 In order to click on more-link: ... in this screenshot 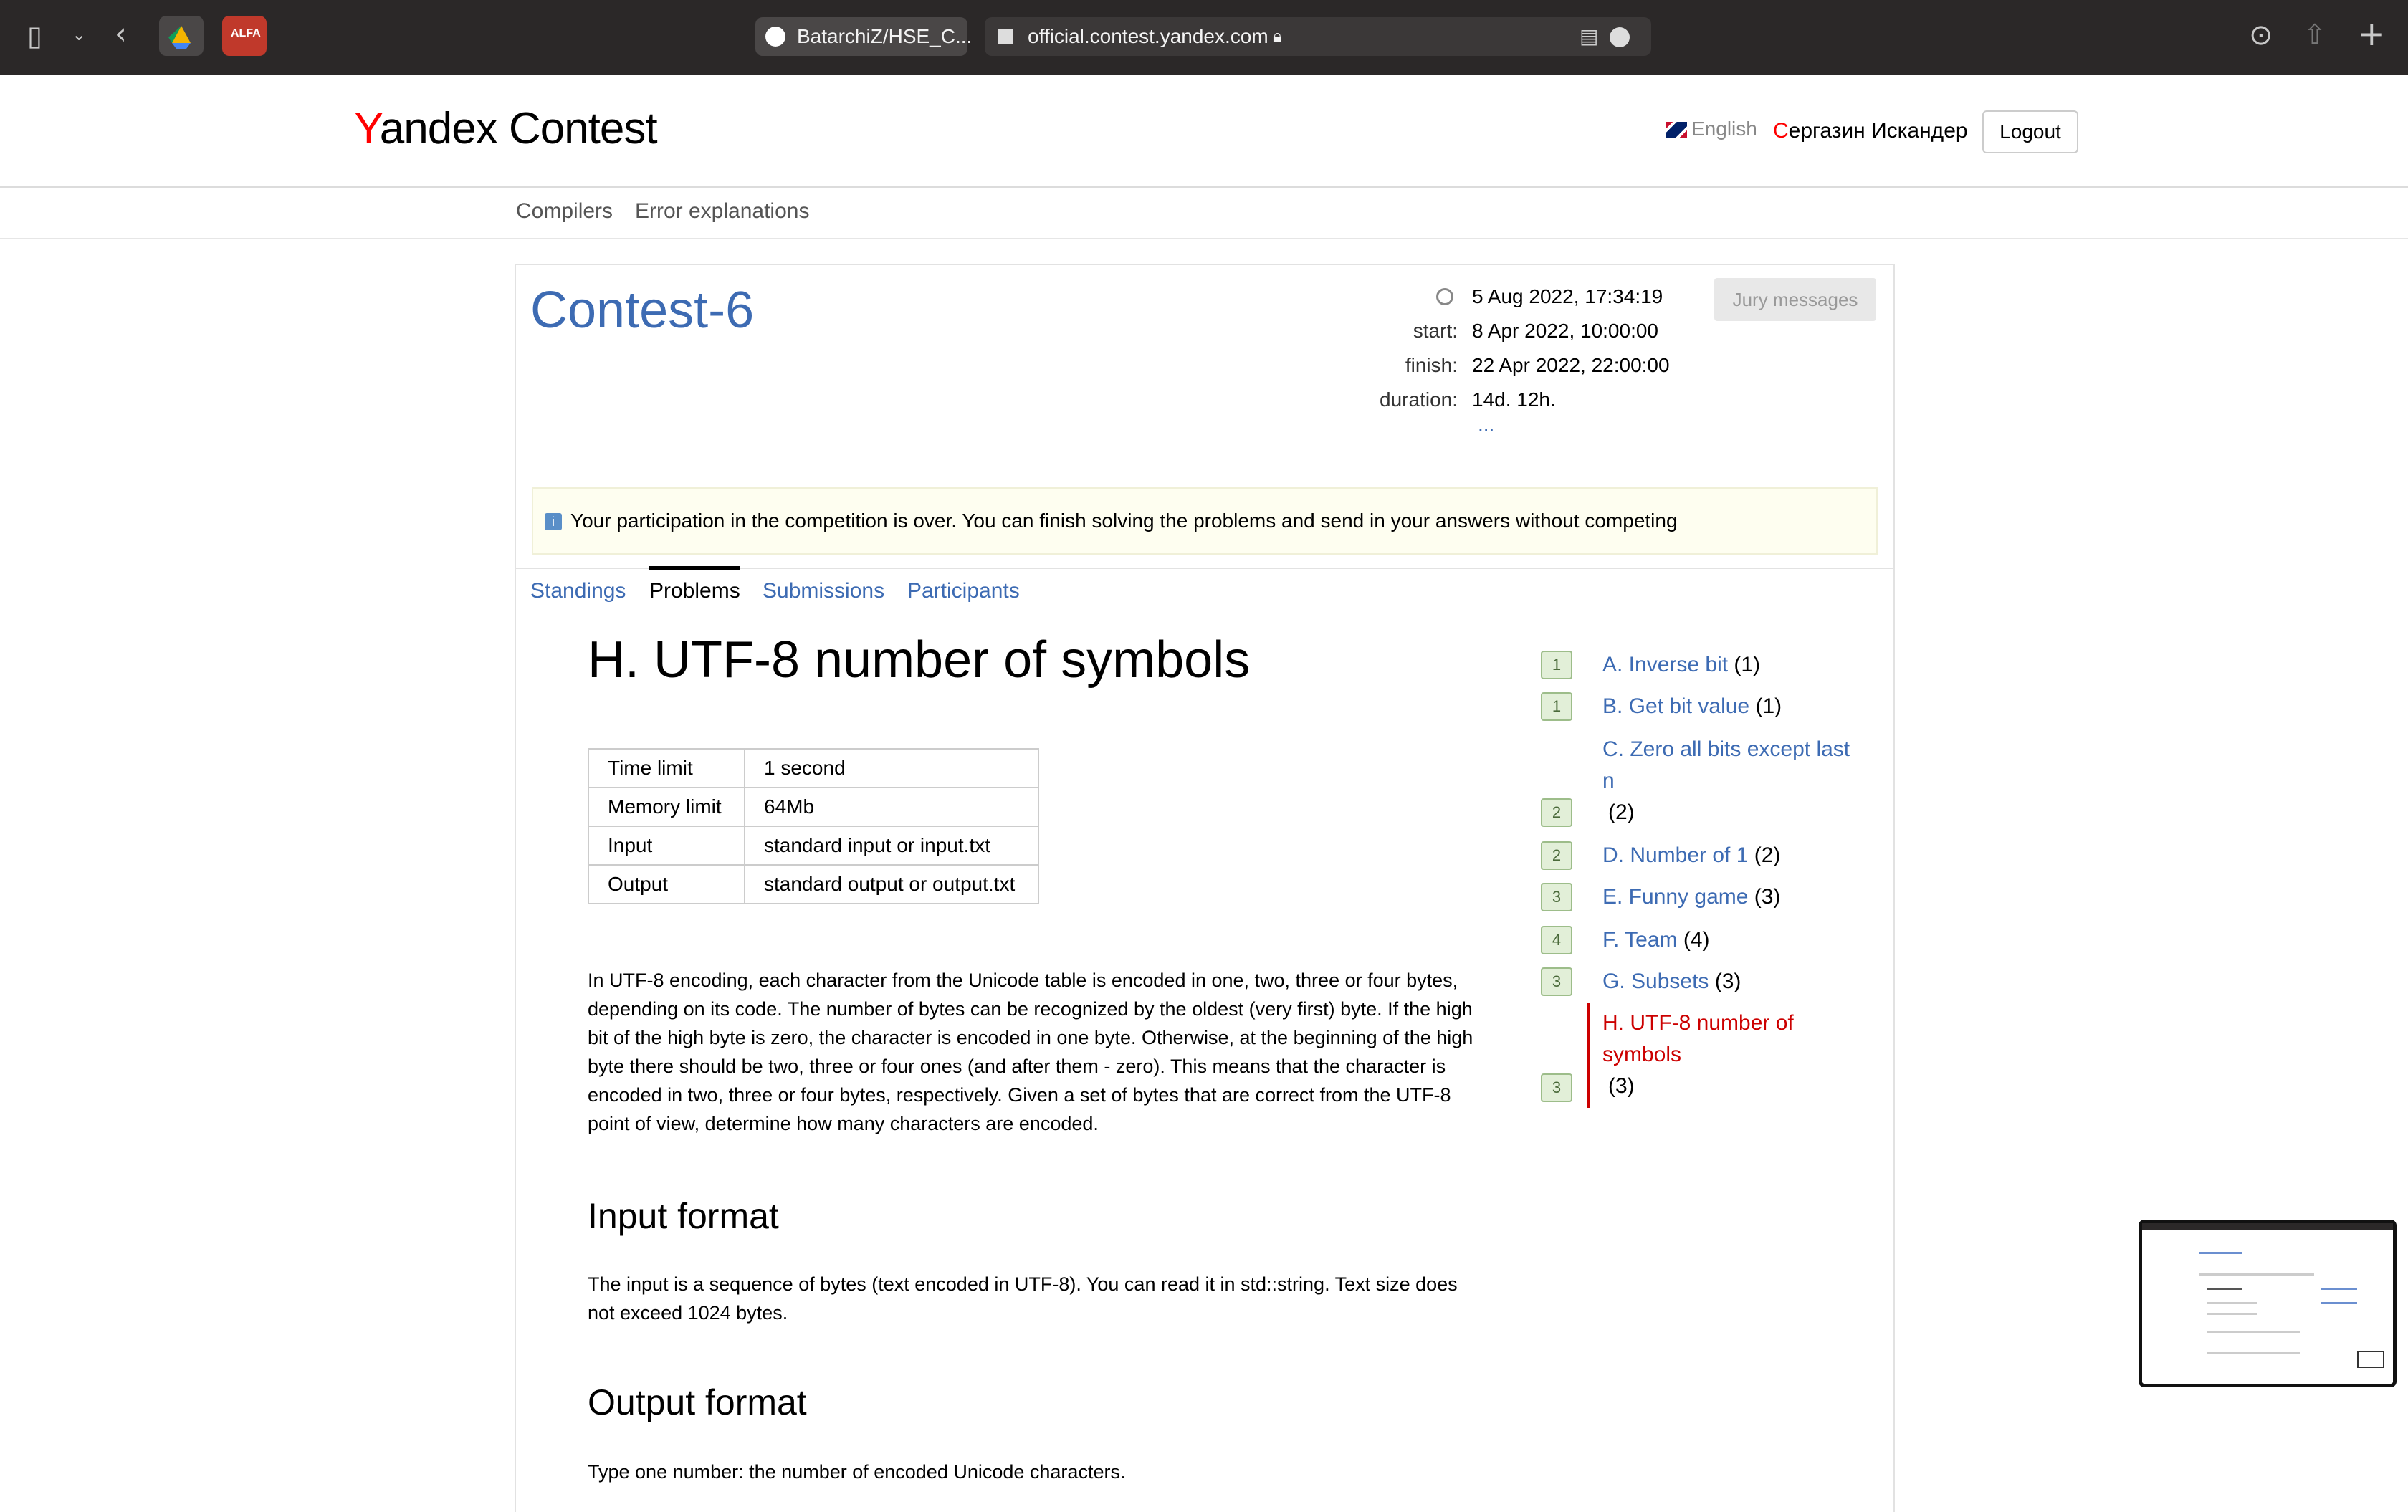, I will do `click(1486, 424)`.